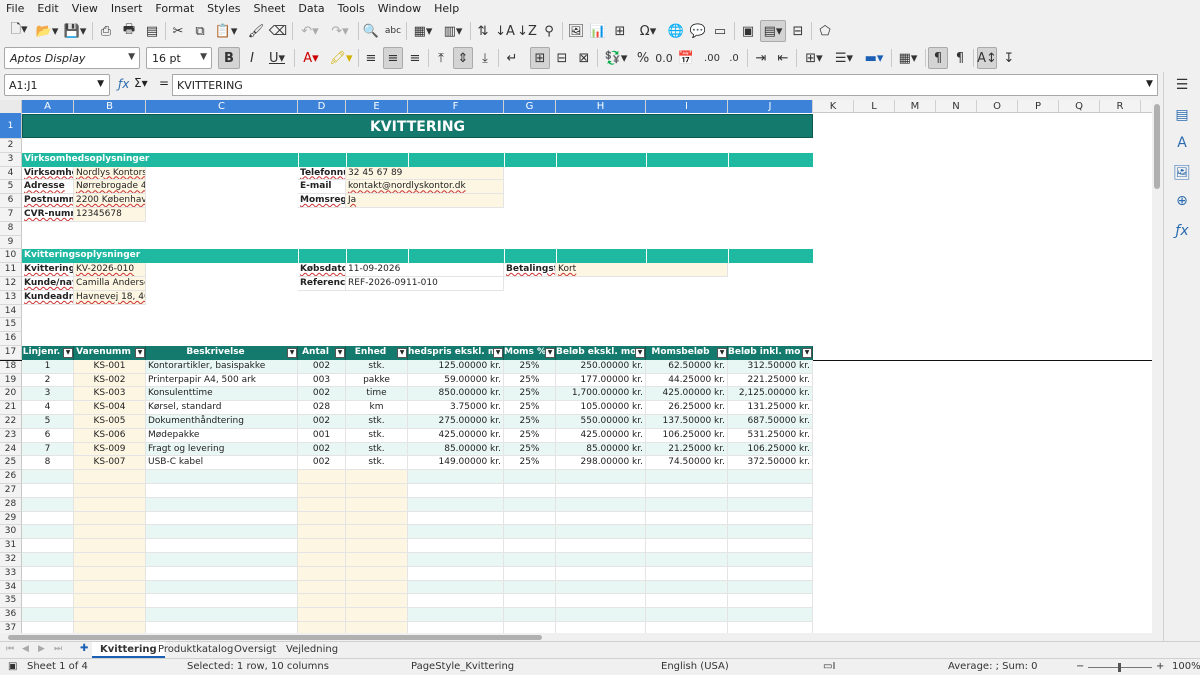 Image resolution: width=1200 pixels, height=675 pixels. What do you see at coordinates (110, 366) in the screenshot?
I see `table-cell: KS-001` at bounding box center [110, 366].